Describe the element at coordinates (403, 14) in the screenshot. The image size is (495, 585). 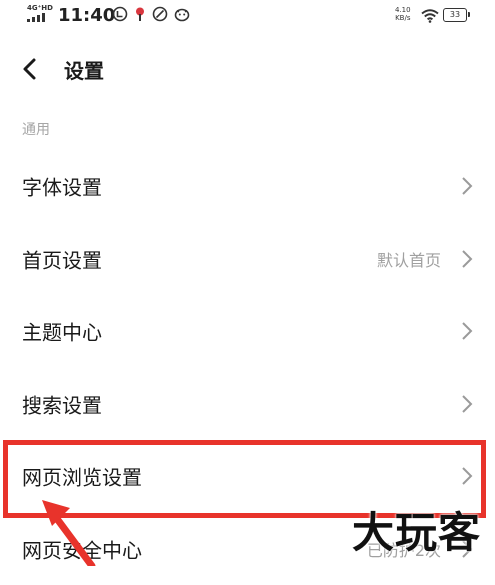
I see `network-speed: 4.10 KB/s` at that location.